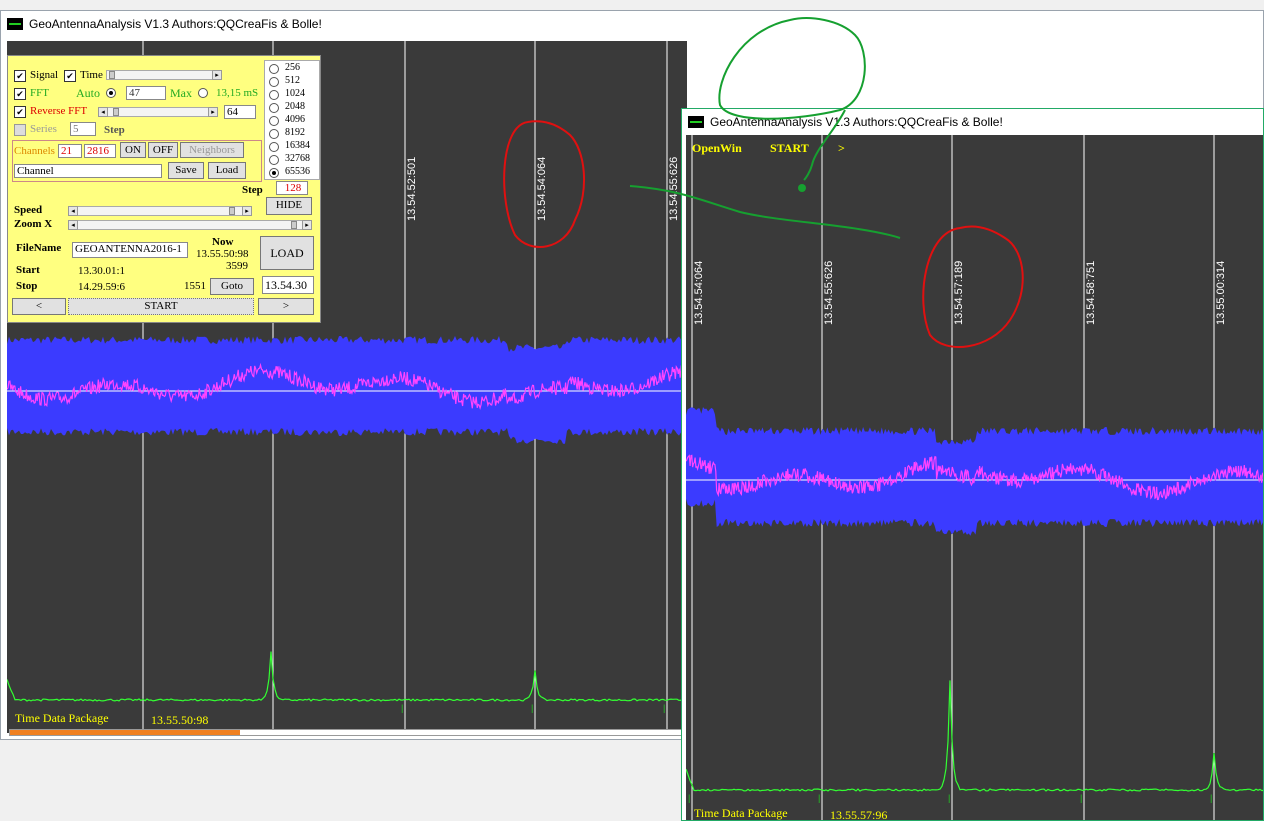 The height and width of the screenshot is (821, 1264). I want to click on time-checkbox: ✔, so click(70, 76).